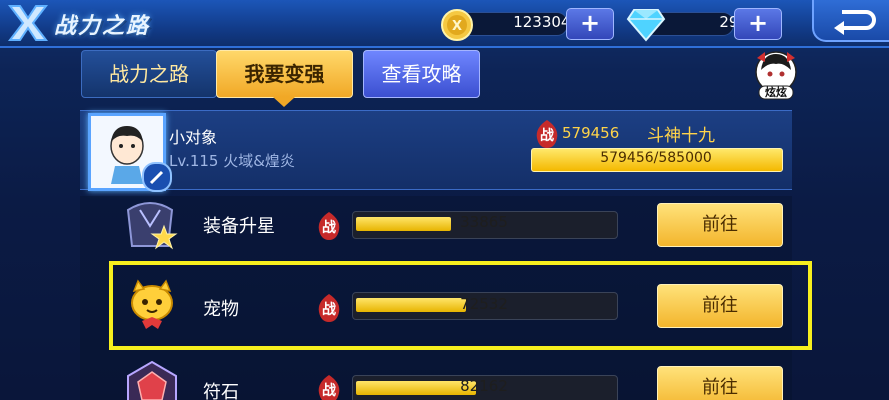 Image resolution: width=889 pixels, height=400 pixels. I want to click on go-button-rune: 前往, so click(720, 383).